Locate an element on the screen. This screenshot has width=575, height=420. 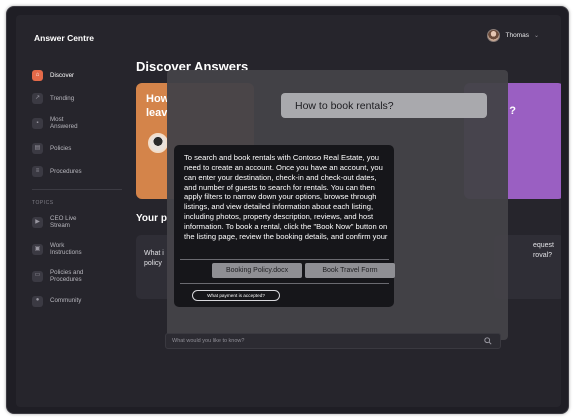
user-menu: Thomas ⌄ is located at coordinates (513, 35).